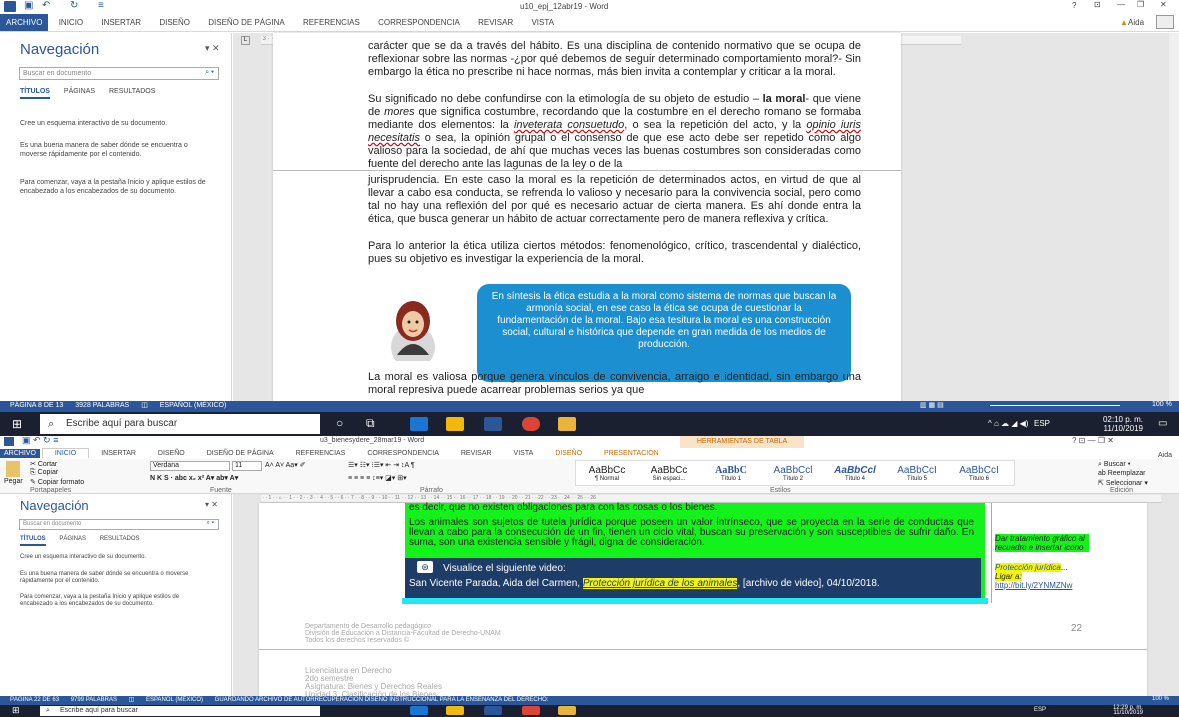  I want to click on style-titulo-1: AaBbC Título 1, so click(731, 473).